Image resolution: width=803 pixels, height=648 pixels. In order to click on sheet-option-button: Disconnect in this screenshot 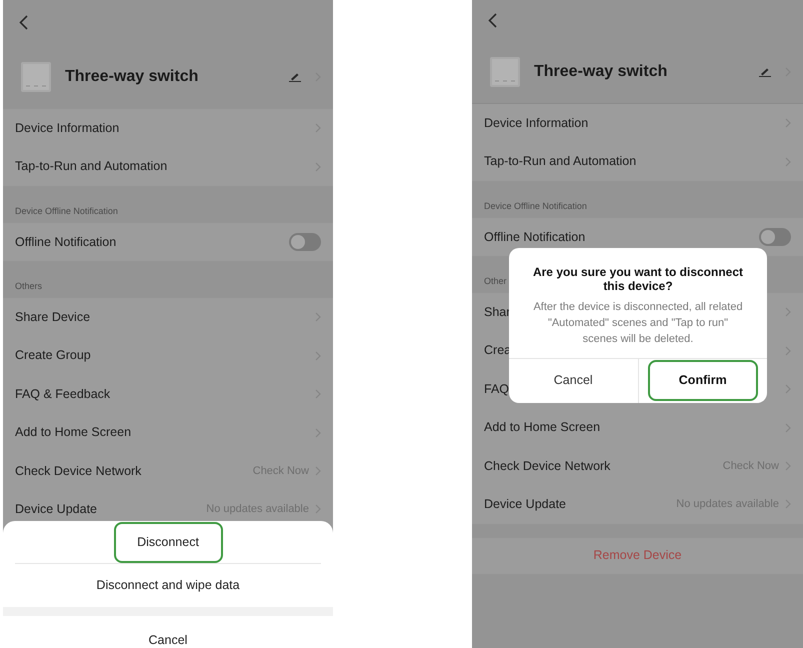, I will do `click(168, 542)`.